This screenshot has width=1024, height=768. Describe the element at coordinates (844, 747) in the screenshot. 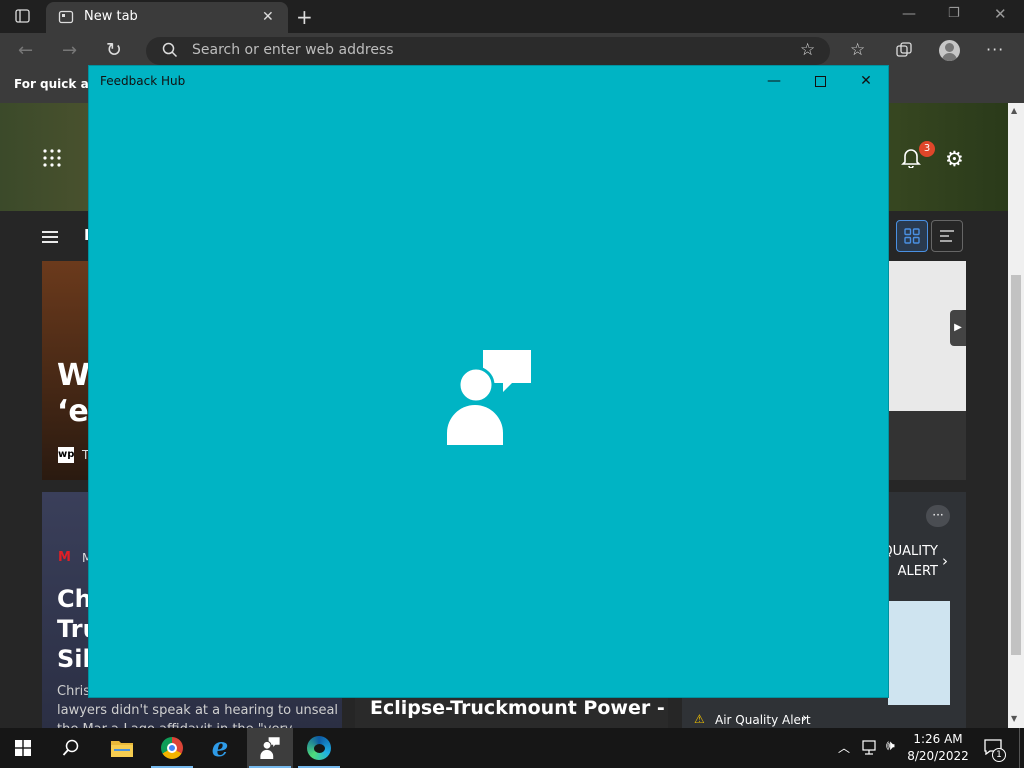

I see `show-hidden-icons-chevron-icon: ︿` at that location.